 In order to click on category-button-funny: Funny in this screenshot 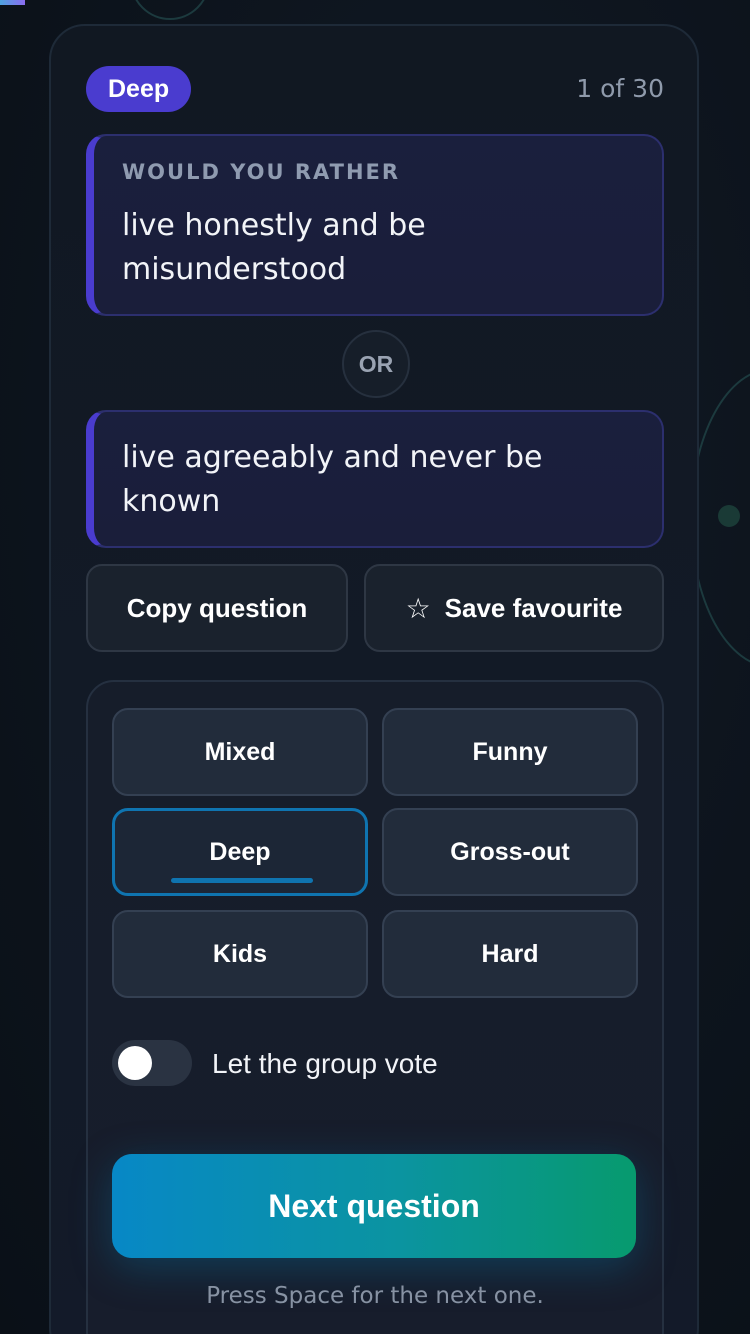, I will do `click(510, 752)`.